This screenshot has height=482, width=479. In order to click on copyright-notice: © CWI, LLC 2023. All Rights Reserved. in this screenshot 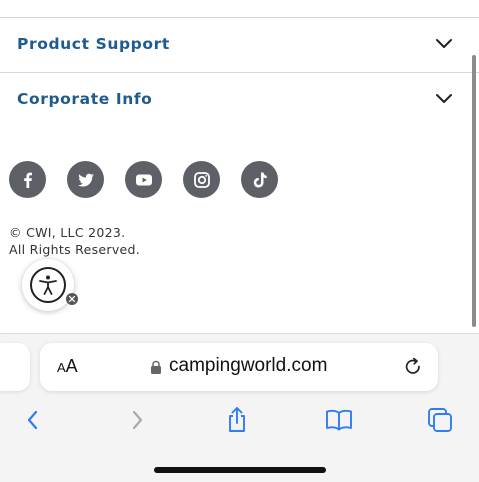, I will do `click(74, 241)`.